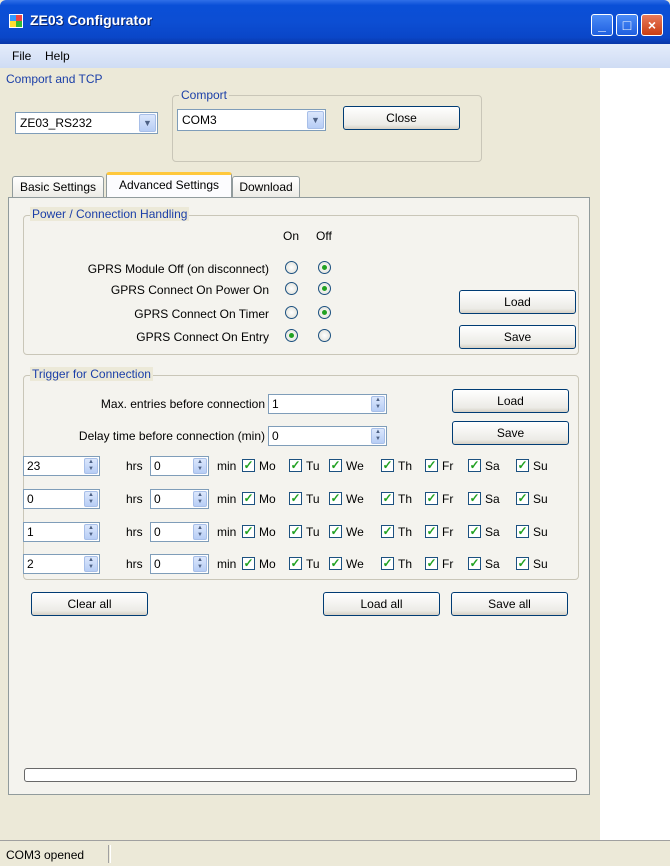 The image size is (670, 866). Describe the element at coordinates (517, 302) in the screenshot. I see `power-load-button: Load` at that location.